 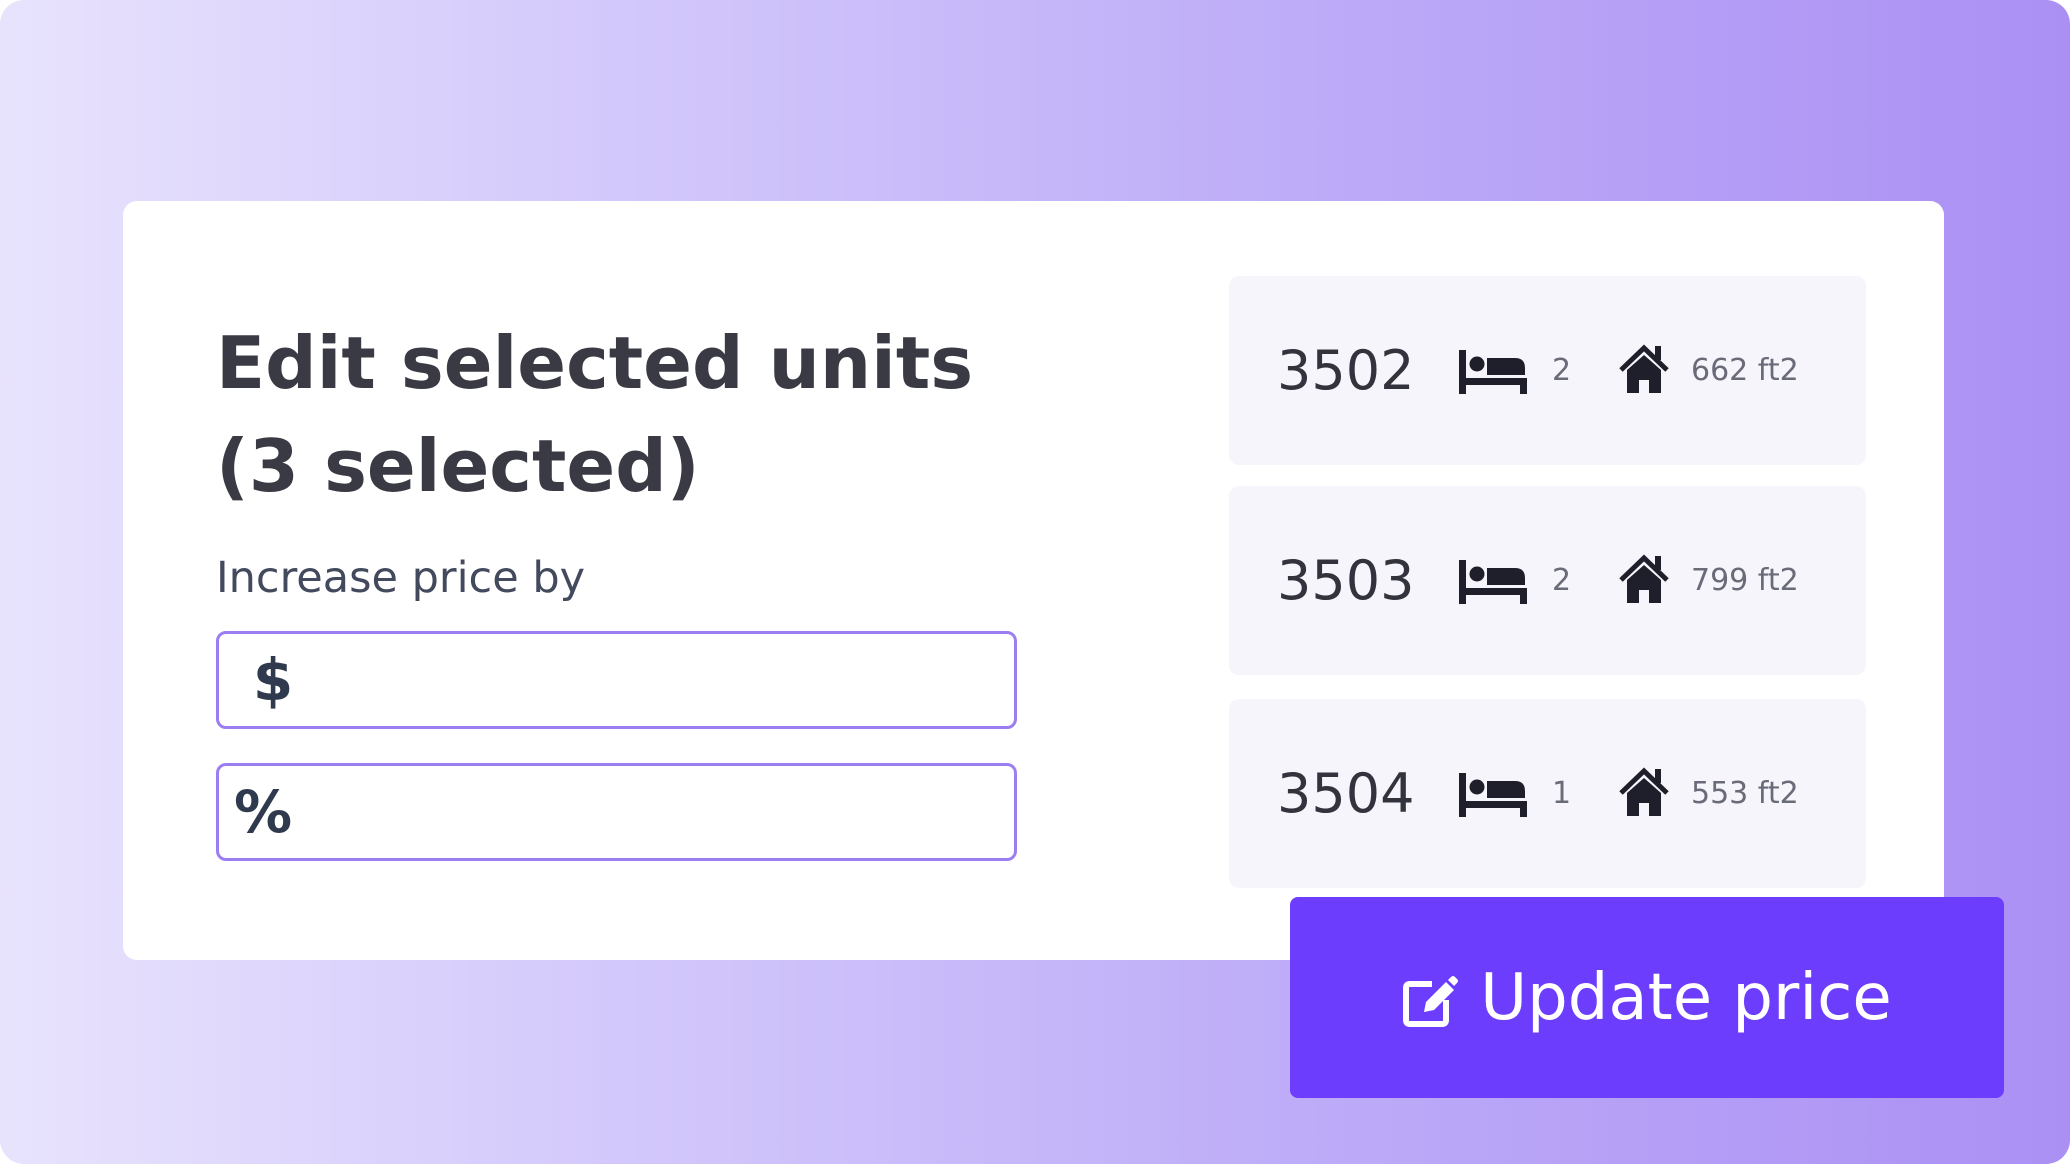 What do you see at coordinates (1346, 580) in the screenshot?
I see `unit-number: 3503` at bounding box center [1346, 580].